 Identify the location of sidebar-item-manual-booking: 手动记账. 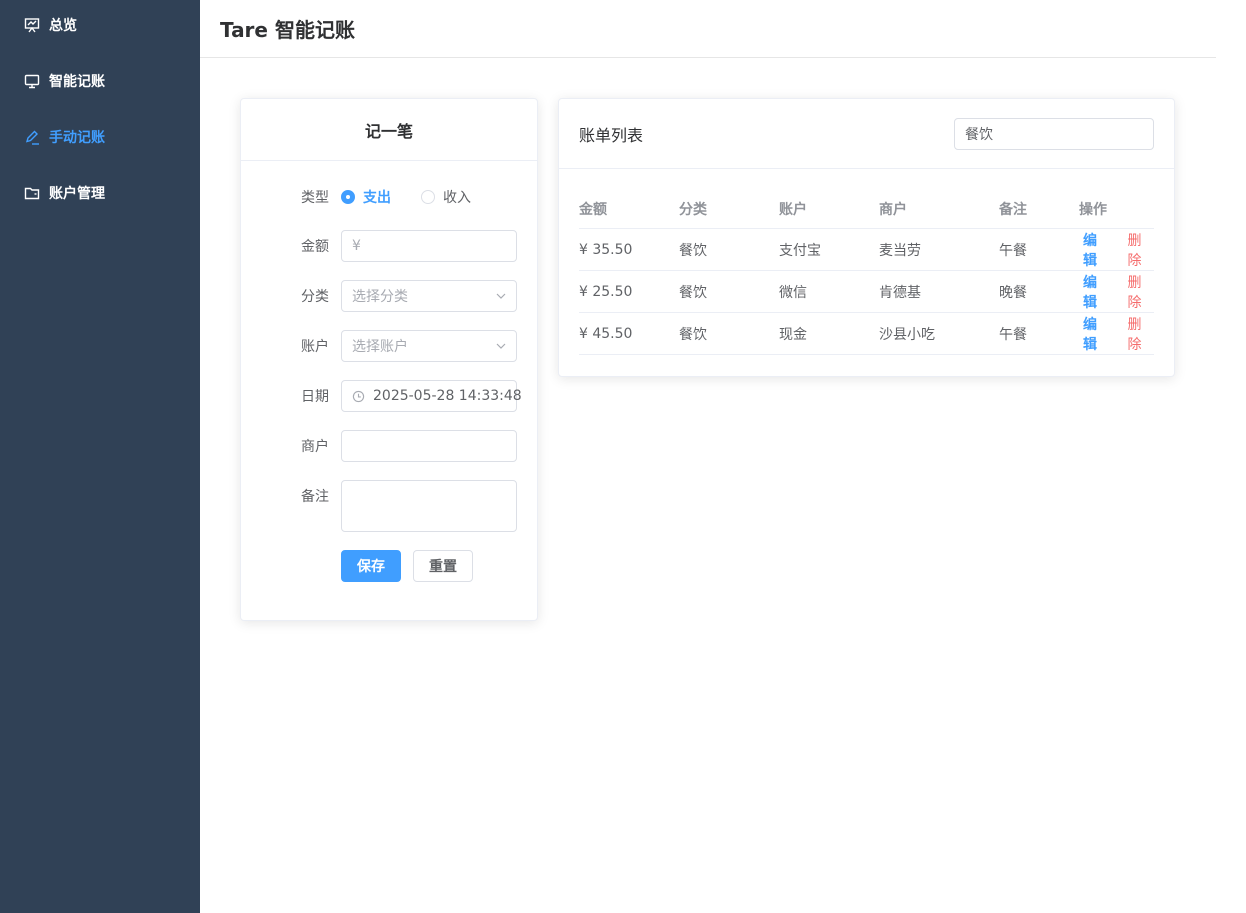
(100, 137).